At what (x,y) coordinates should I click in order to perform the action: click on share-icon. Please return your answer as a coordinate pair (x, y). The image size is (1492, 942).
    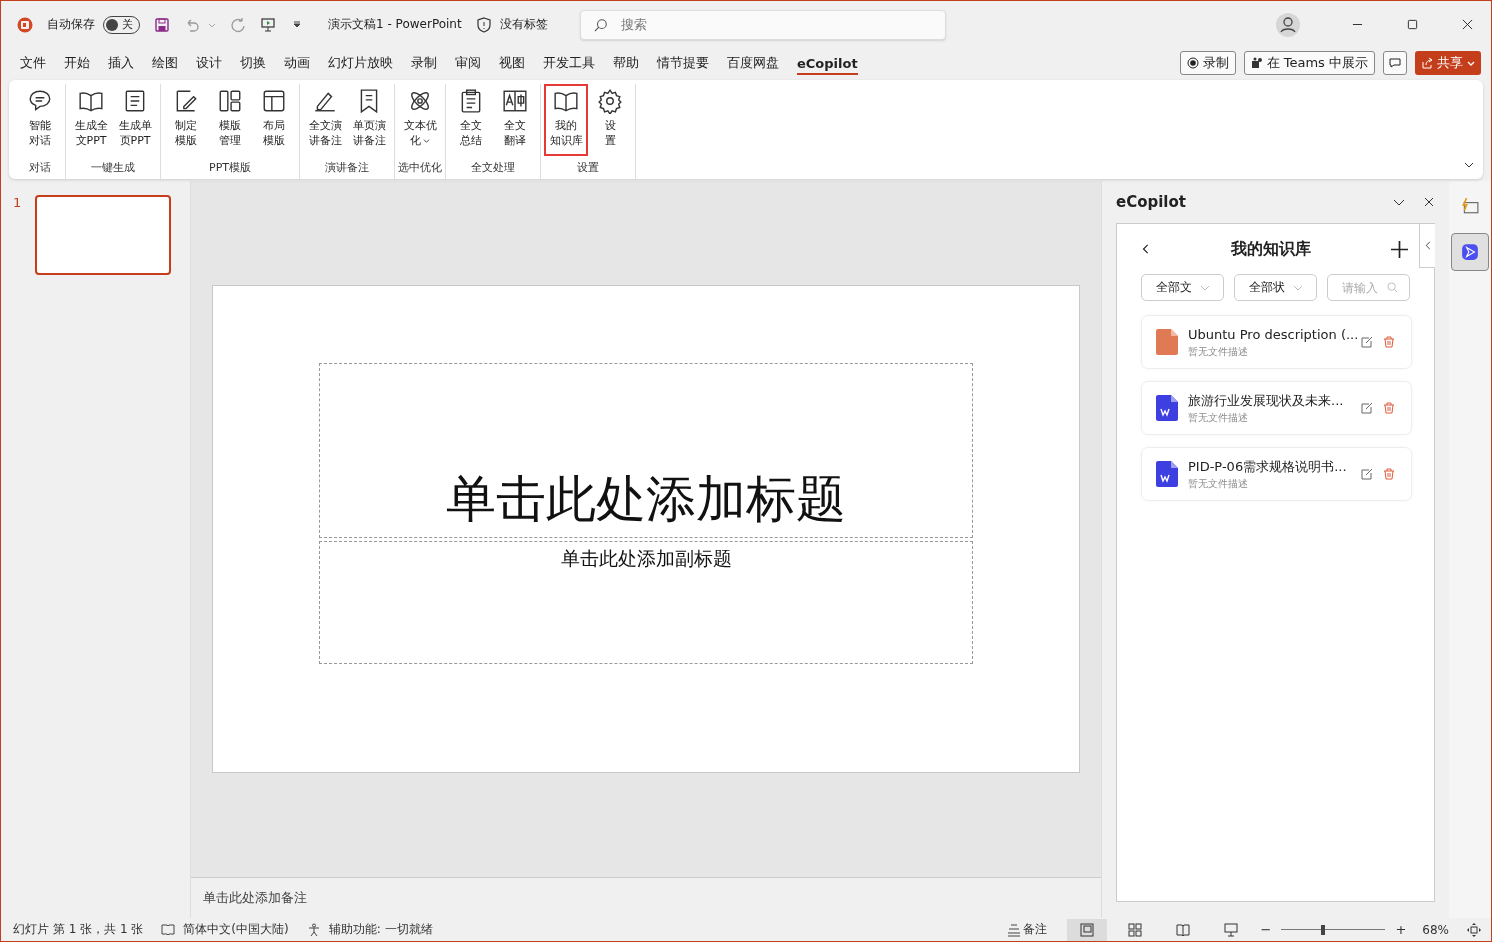
    Looking at the image, I should click on (1427, 63).